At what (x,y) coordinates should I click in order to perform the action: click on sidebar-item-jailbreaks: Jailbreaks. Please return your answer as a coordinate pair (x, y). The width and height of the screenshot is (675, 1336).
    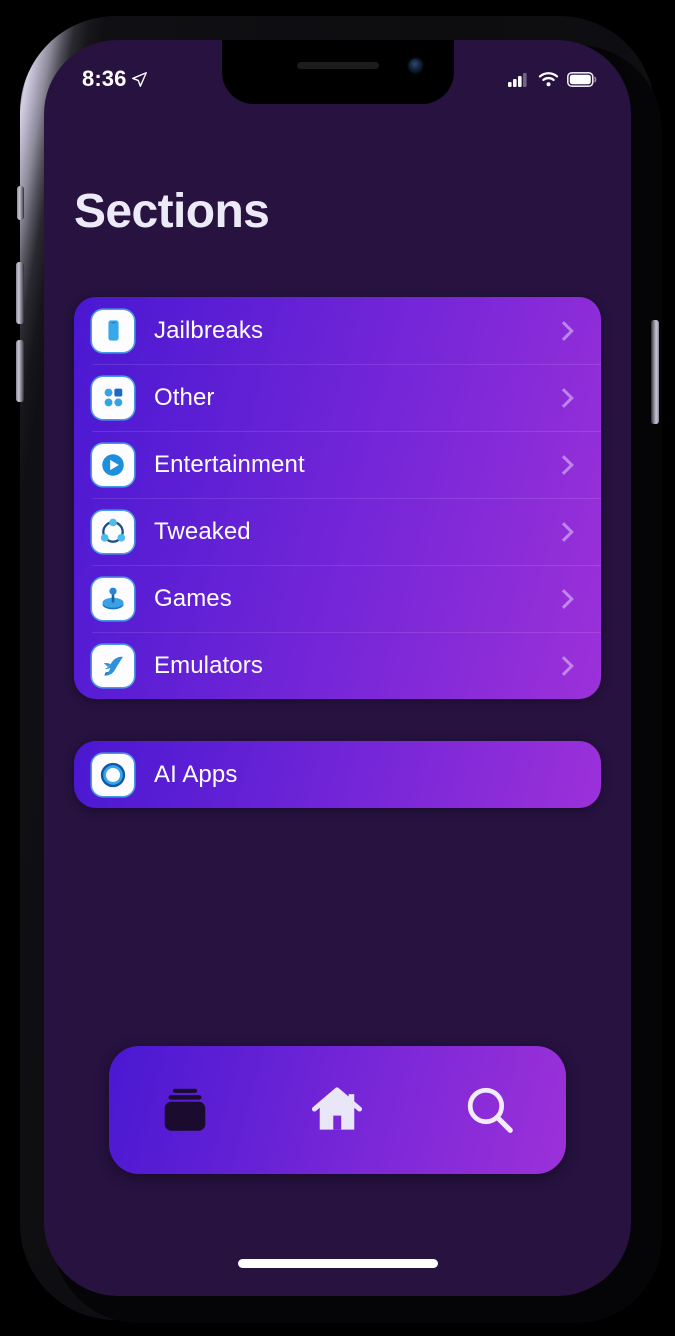
    Looking at the image, I should click on (337, 330).